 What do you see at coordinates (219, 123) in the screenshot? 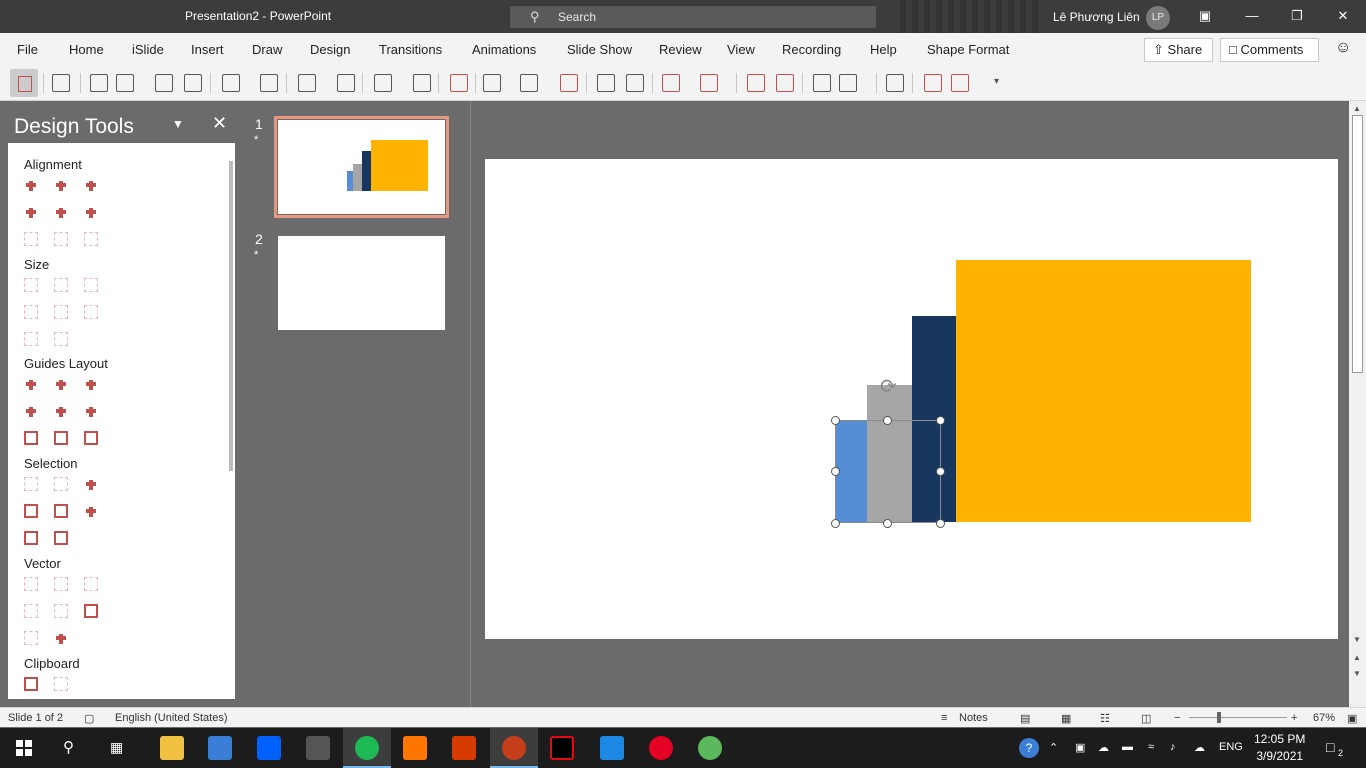
I see `pane-close-icon: ✕` at bounding box center [219, 123].